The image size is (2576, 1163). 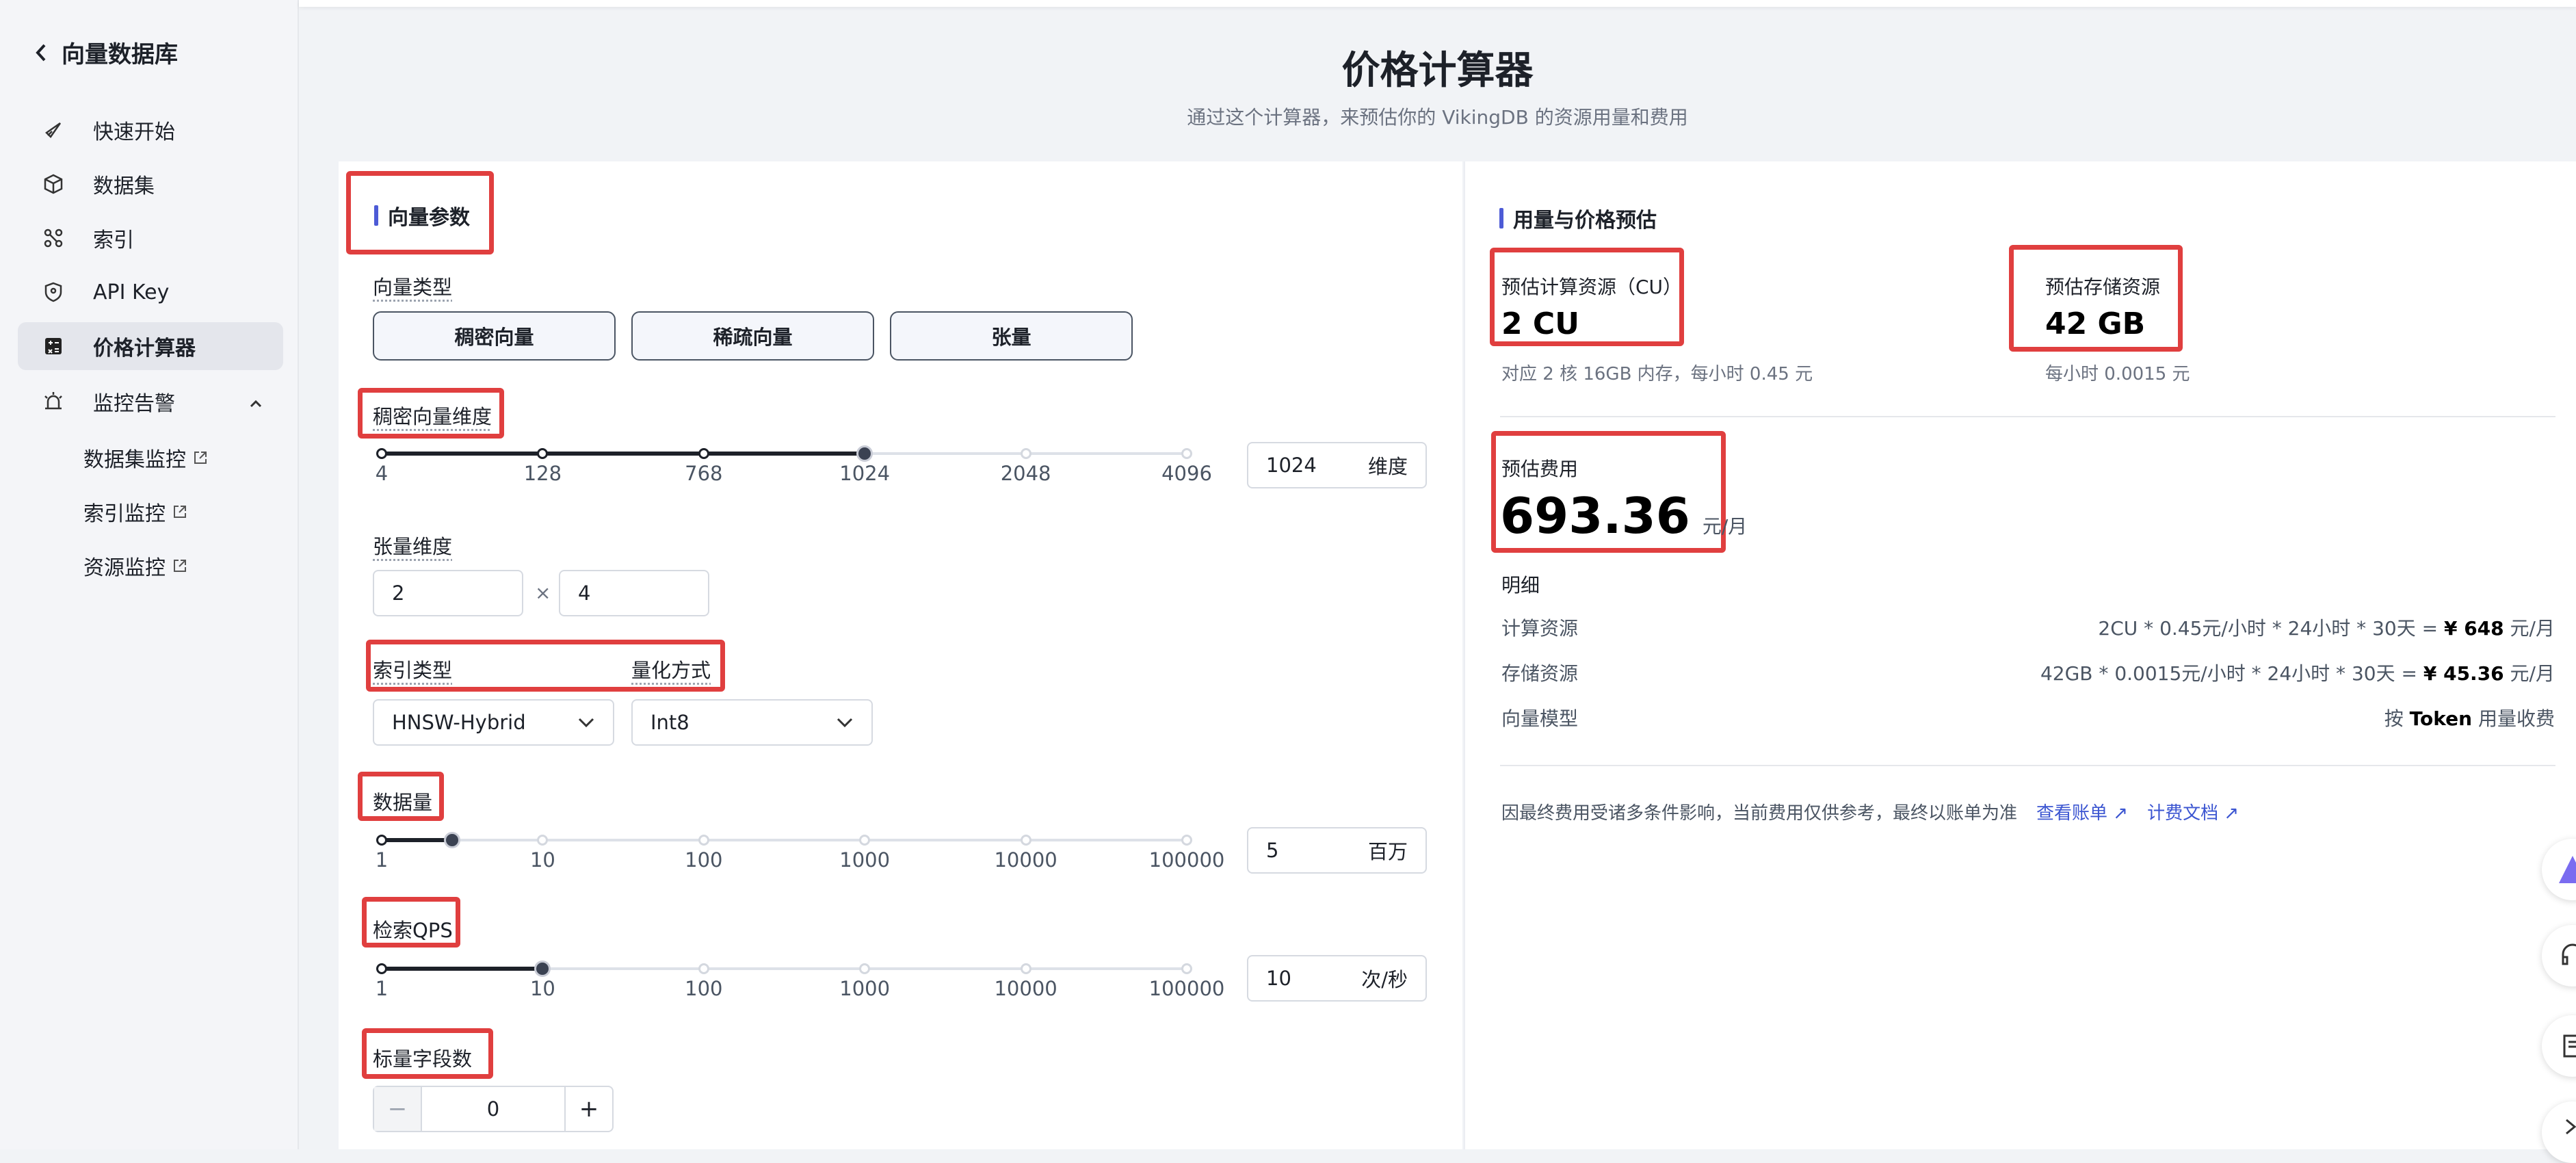 What do you see at coordinates (2567, 869) in the screenshot?
I see `logo-icon` at bounding box center [2567, 869].